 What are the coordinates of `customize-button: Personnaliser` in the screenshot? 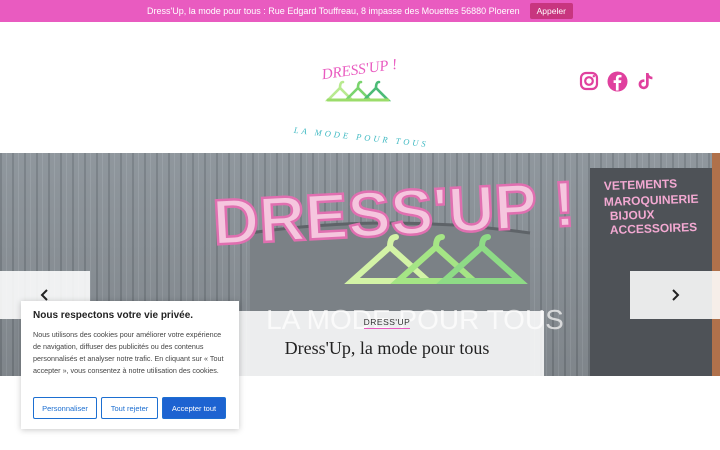 It's located at (65, 408).